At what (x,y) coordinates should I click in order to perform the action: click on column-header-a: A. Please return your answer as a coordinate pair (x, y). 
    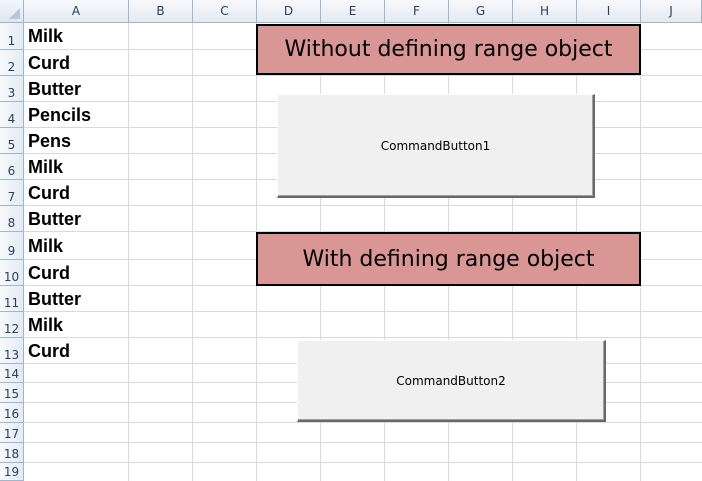
    Looking at the image, I should click on (76, 11).